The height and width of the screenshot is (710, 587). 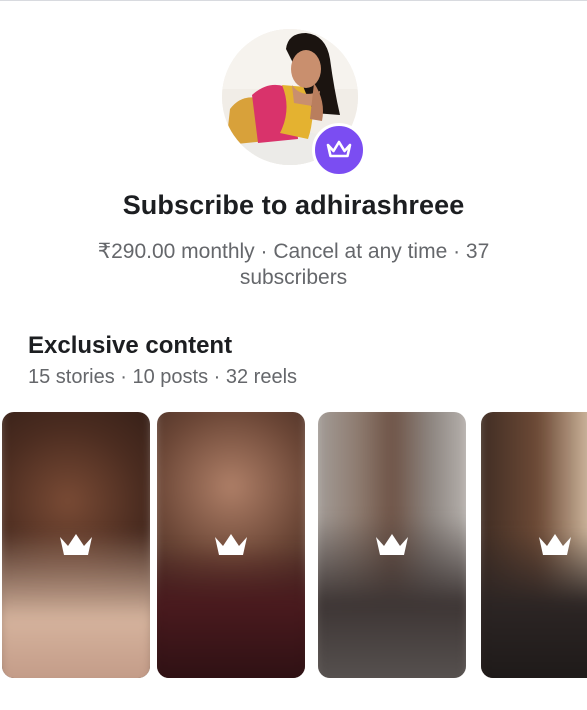 I want to click on profile-avatar, so click(x=294, y=103).